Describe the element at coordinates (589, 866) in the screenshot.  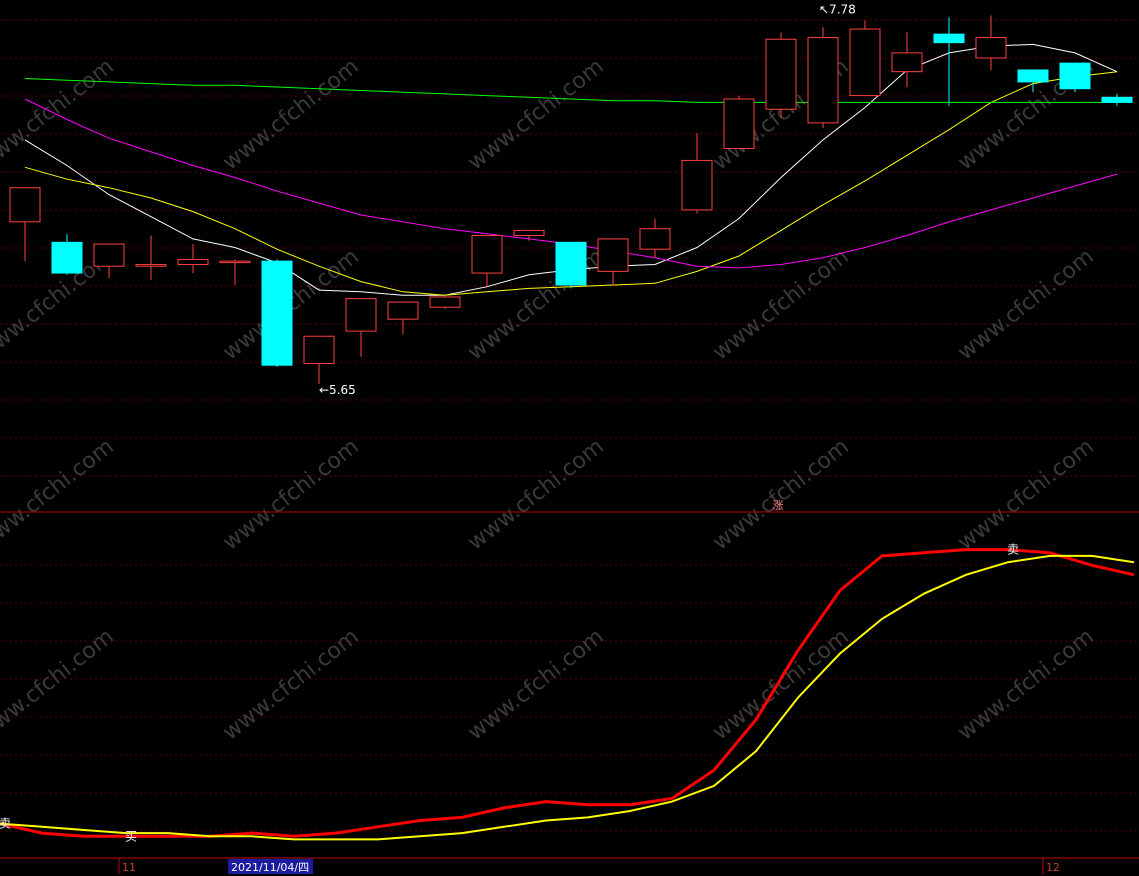
I see `x-axis: 11 2021/11/04/四 12` at that location.